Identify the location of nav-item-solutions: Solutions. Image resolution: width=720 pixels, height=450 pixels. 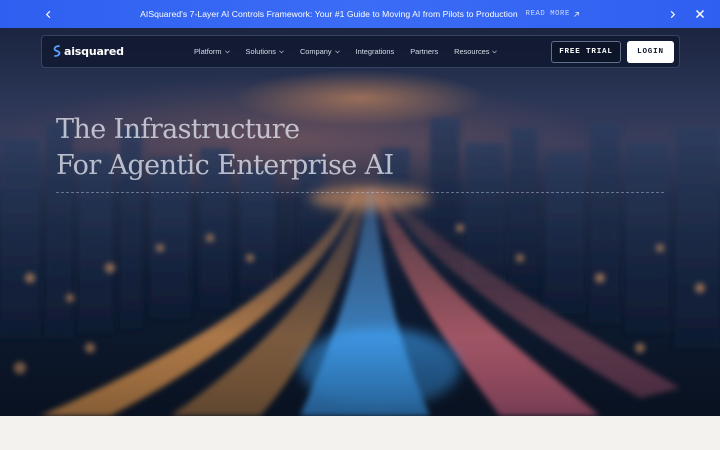
(265, 51).